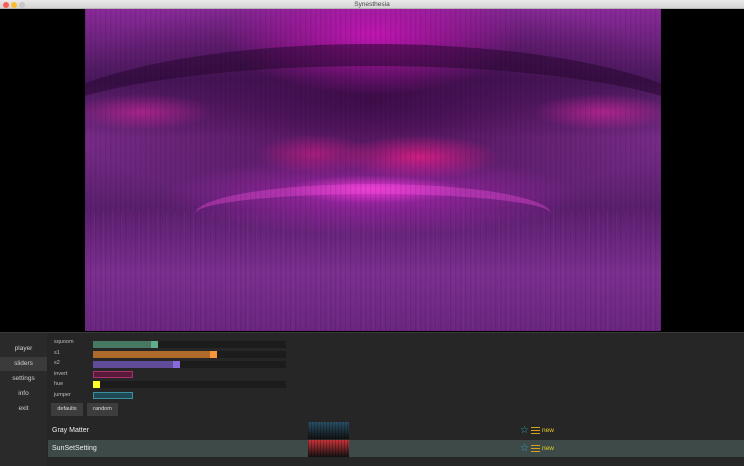  What do you see at coordinates (64, 342) in the screenshot?
I see `slider-label-squoom: squoom` at bounding box center [64, 342].